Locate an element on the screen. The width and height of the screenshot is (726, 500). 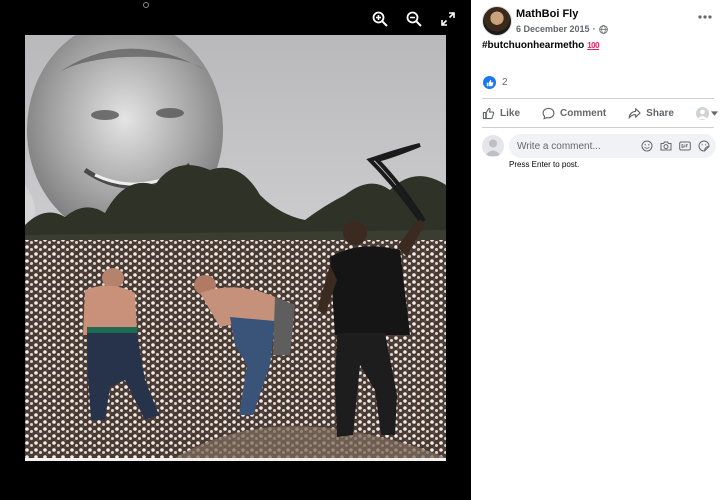
like-label: Like is located at coordinates (510, 113).